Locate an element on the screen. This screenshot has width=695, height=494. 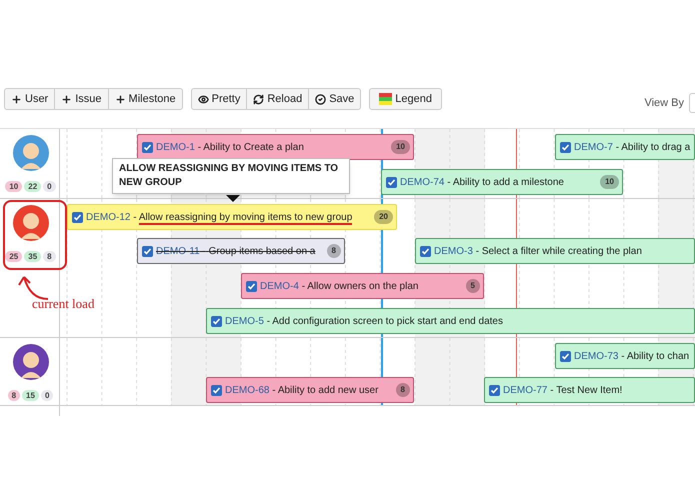
issue-title: DEMO-11 - Group items based on a is located at coordinates (236, 251).